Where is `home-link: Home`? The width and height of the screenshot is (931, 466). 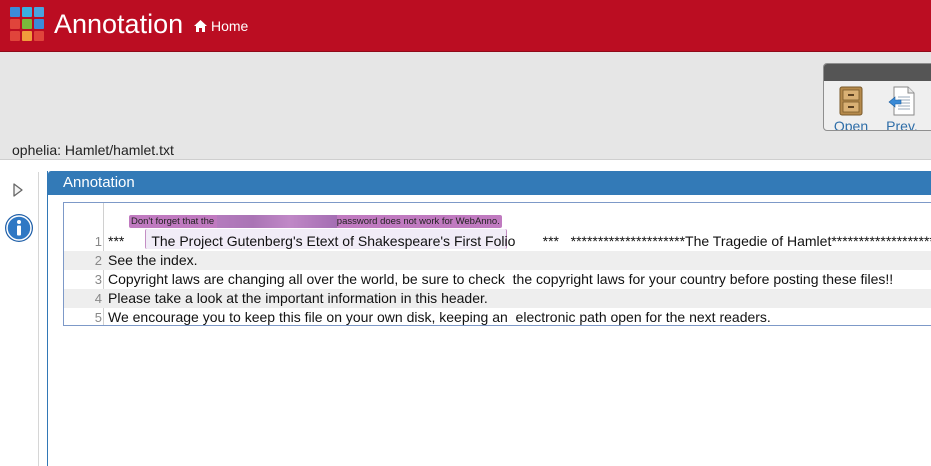 home-link: Home is located at coordinates (221, 26).